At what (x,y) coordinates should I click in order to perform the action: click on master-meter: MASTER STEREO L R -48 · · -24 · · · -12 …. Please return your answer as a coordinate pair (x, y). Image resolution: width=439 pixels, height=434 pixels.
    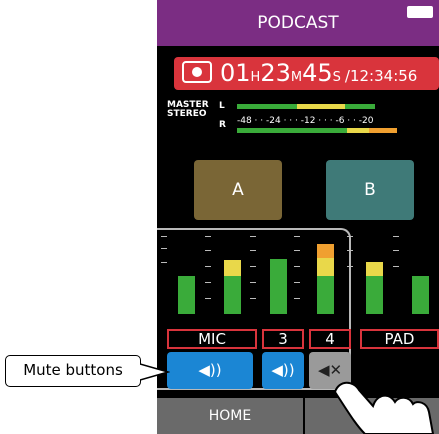
    Looking at the image, I should click on (303, 124).